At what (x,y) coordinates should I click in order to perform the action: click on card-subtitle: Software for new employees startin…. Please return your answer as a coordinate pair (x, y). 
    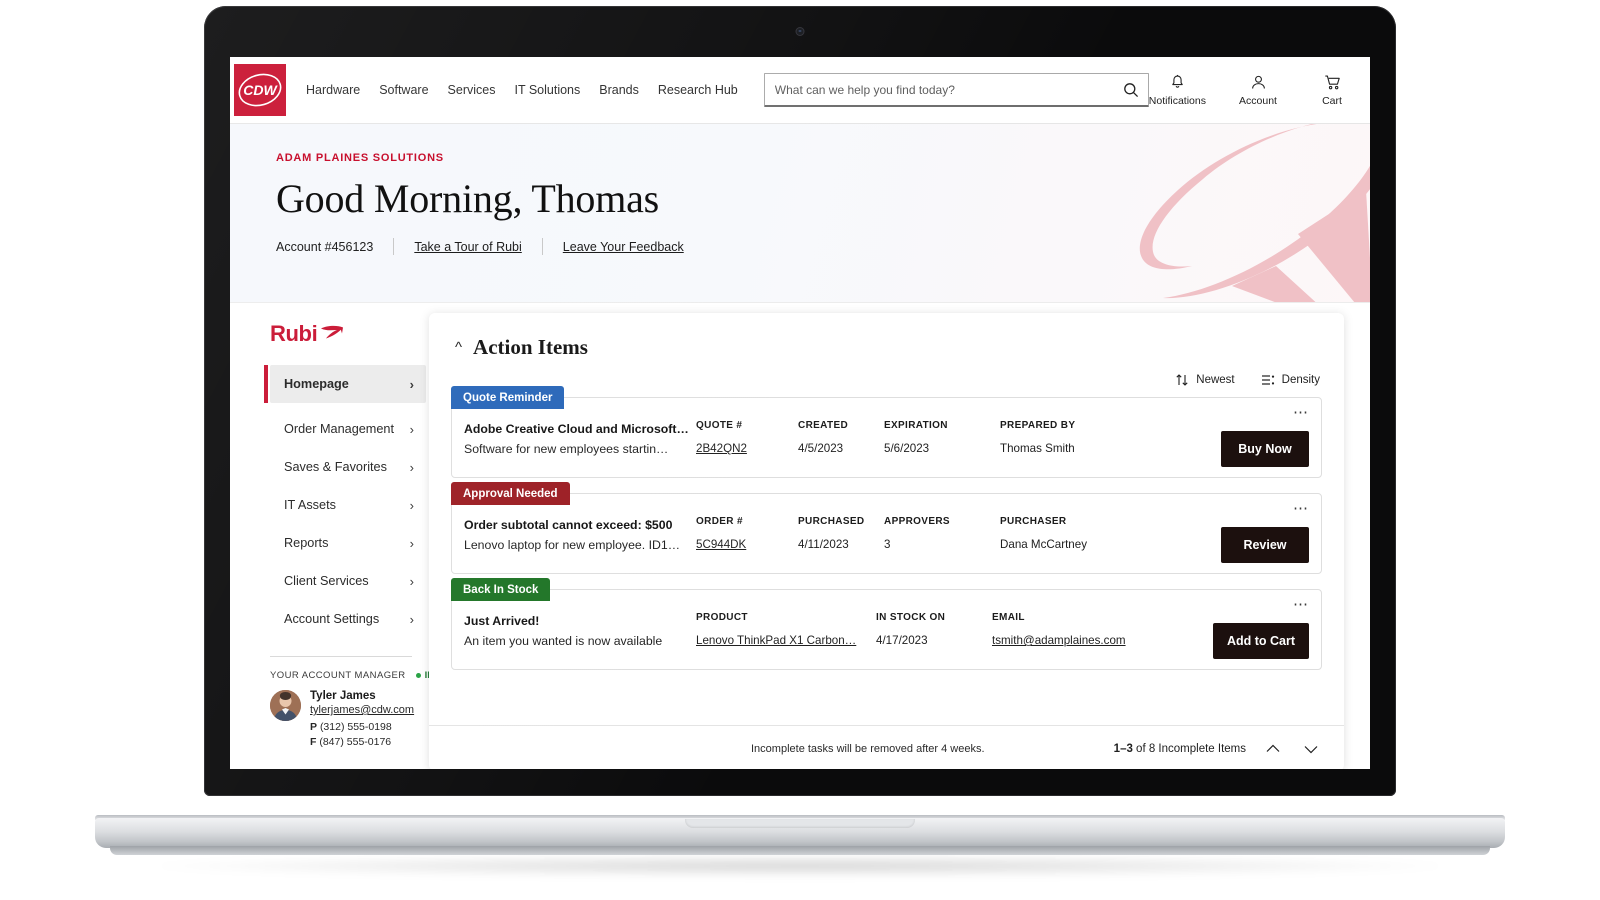
    Looking at the image, I should click on (566, 449).